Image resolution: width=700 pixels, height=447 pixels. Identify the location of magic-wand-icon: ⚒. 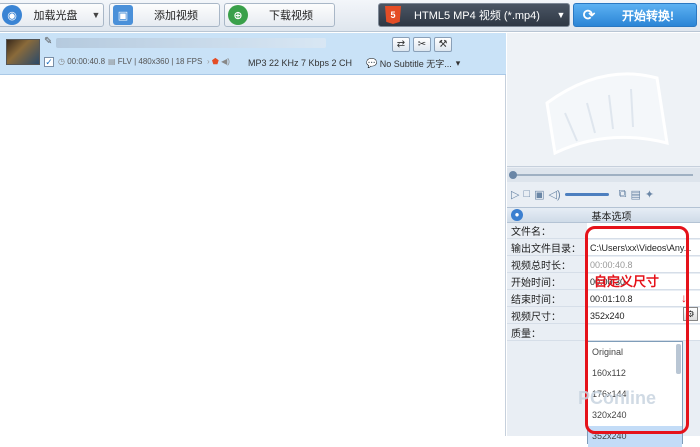
(443, 44).